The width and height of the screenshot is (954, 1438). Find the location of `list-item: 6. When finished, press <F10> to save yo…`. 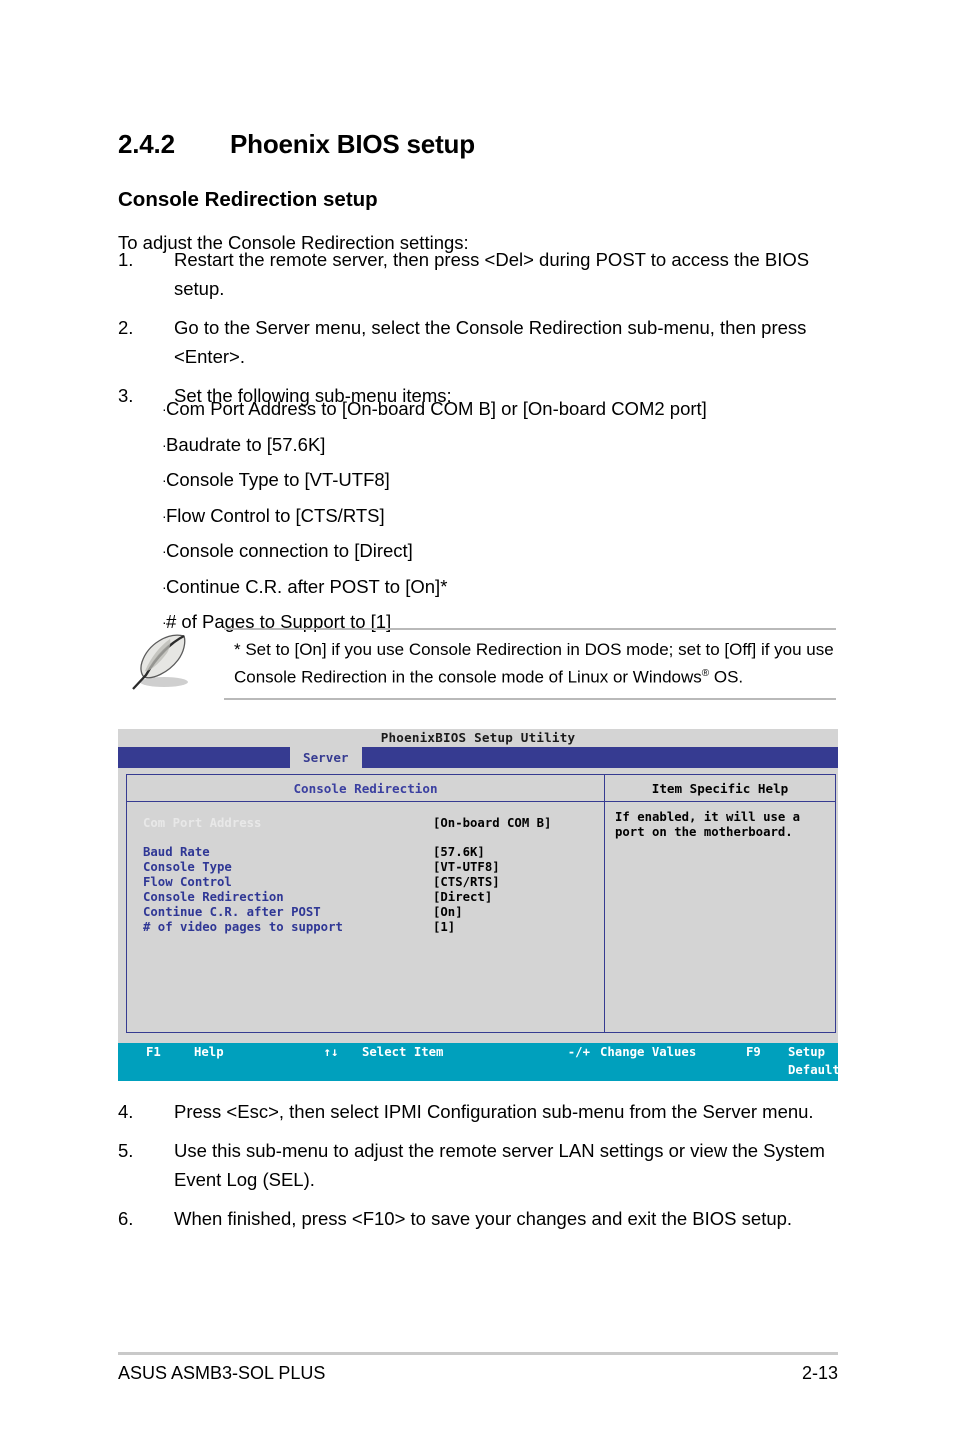

list-item: 6. When finished, press <F10> to save yo… is located at coordinates (488, 1218).